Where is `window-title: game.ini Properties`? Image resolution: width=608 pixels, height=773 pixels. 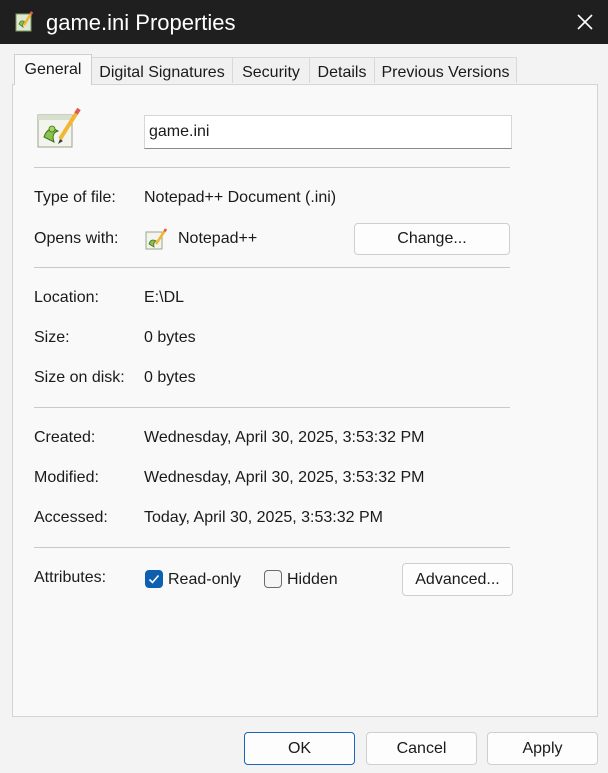
window-title: game.ini Properties is located at coordinates (141, 22).